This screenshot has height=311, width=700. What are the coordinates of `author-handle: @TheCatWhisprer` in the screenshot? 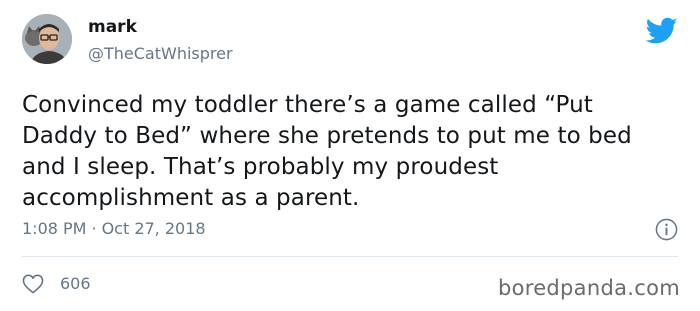 It's located at (160, 54).